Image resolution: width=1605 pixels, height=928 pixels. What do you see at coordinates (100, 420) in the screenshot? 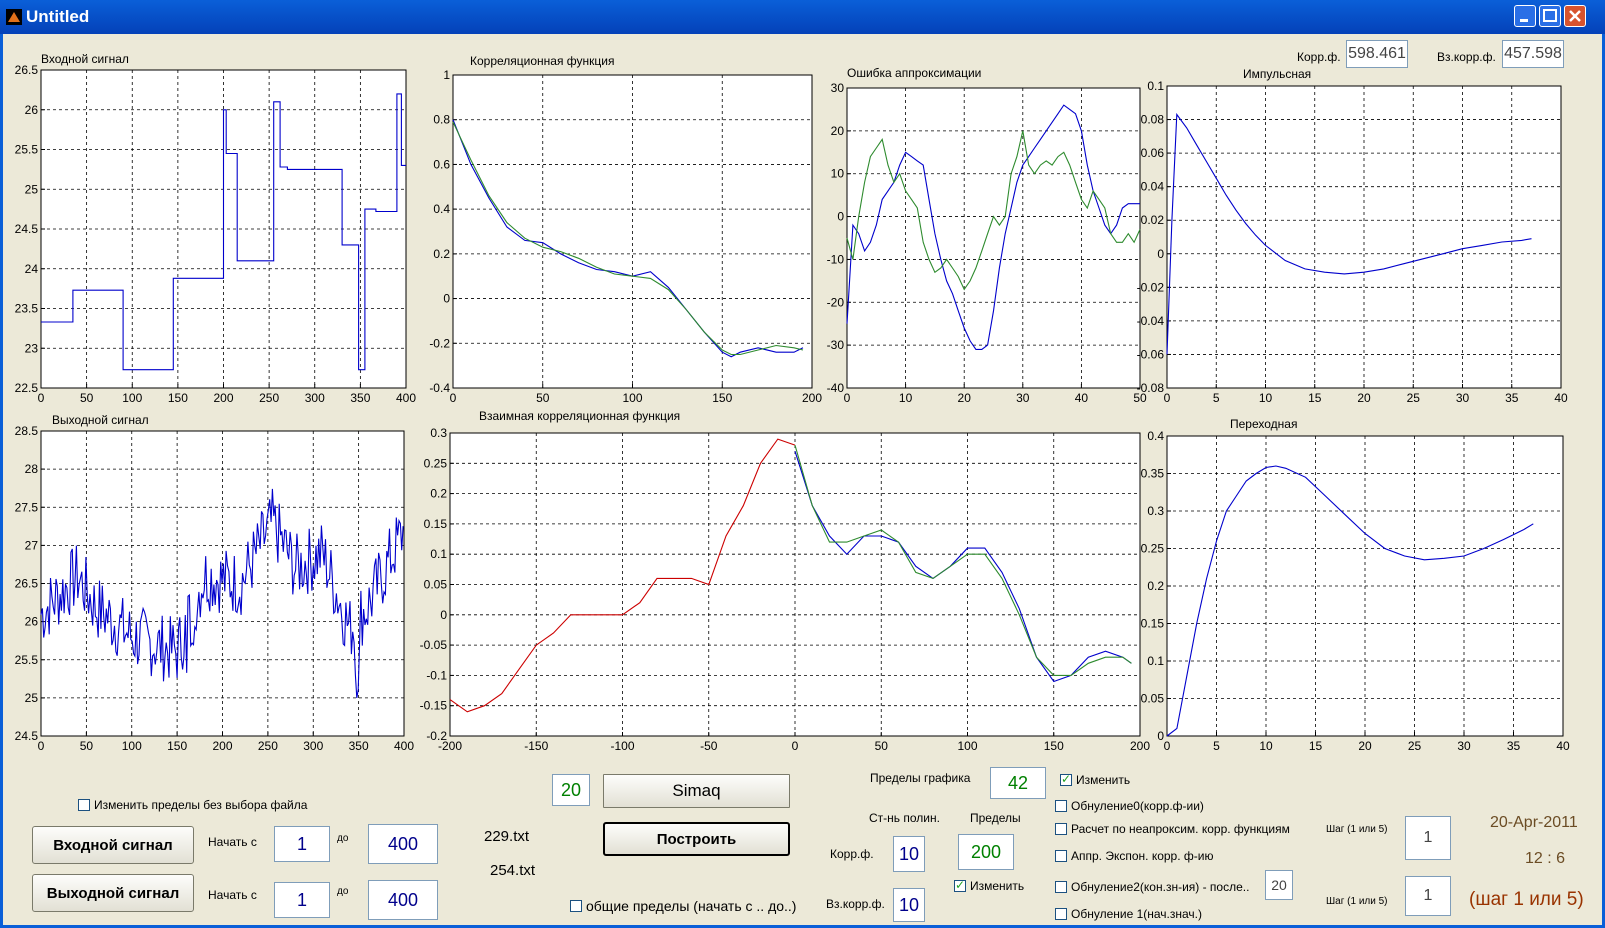
I see `plot-title: Выходной сигнал` at bounding box center [100, 420].